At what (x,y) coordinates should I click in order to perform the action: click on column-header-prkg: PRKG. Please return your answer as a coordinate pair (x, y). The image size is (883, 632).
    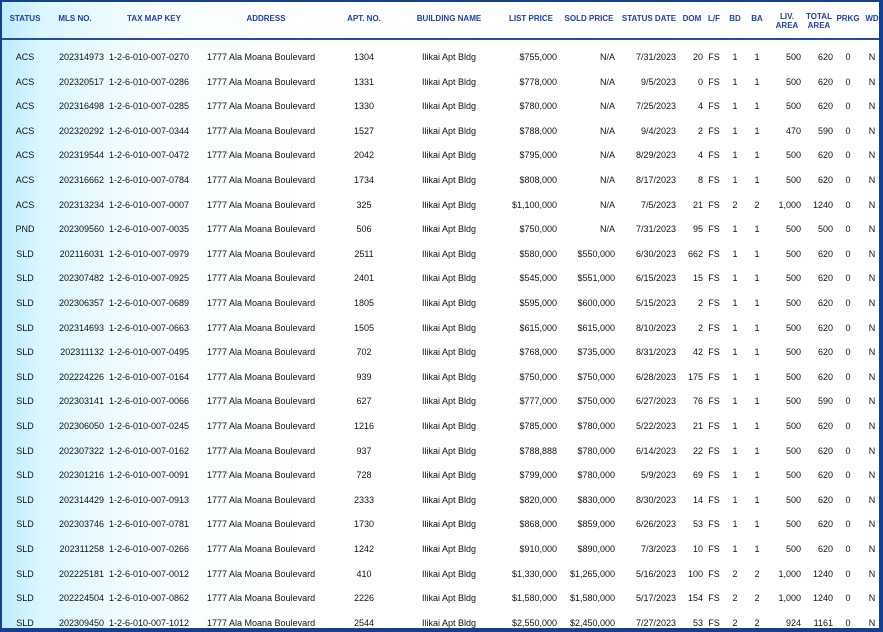
    Looking at the image, I should click on (848, 18).